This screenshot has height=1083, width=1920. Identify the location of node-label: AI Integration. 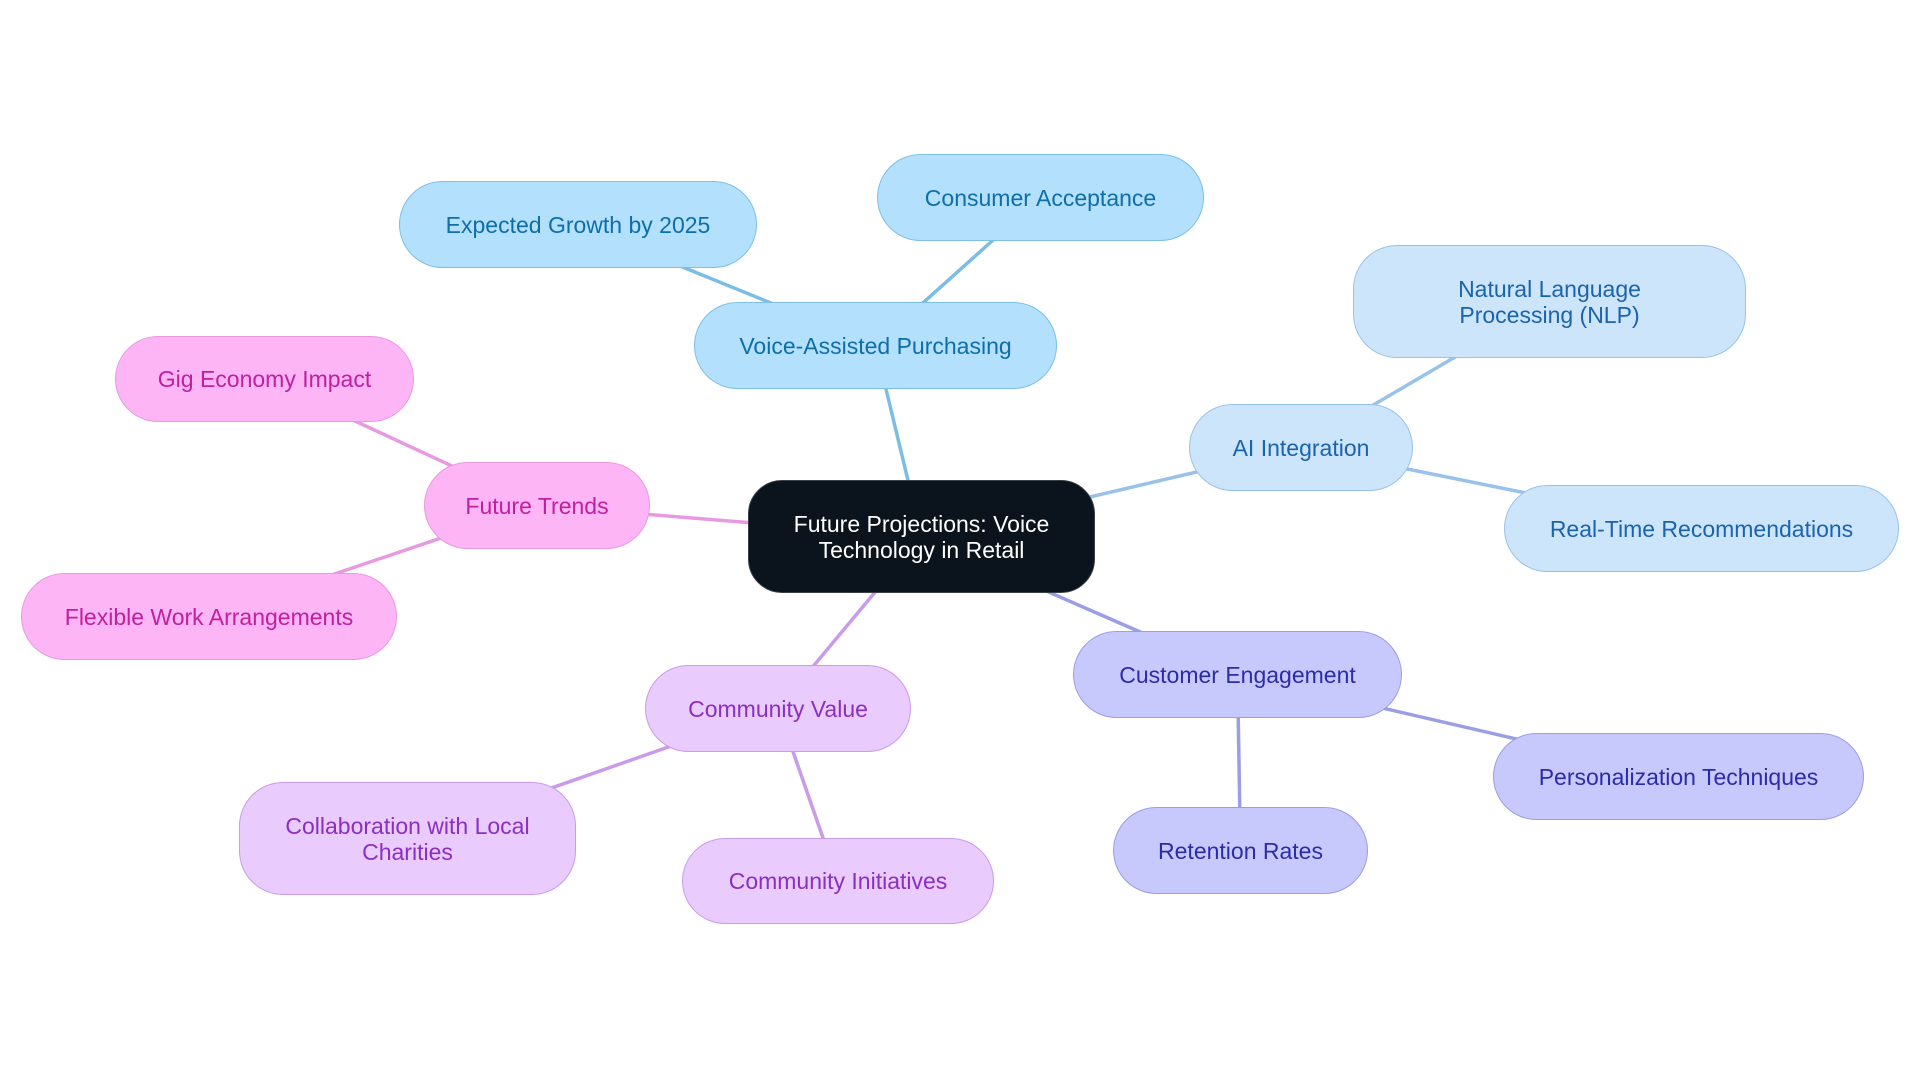
(1301, 447).